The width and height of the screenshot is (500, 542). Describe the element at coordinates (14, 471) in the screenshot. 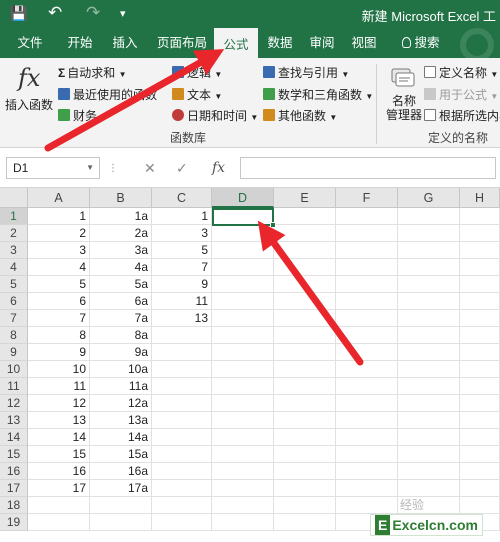

I see `row-header-16: 16` at that location.